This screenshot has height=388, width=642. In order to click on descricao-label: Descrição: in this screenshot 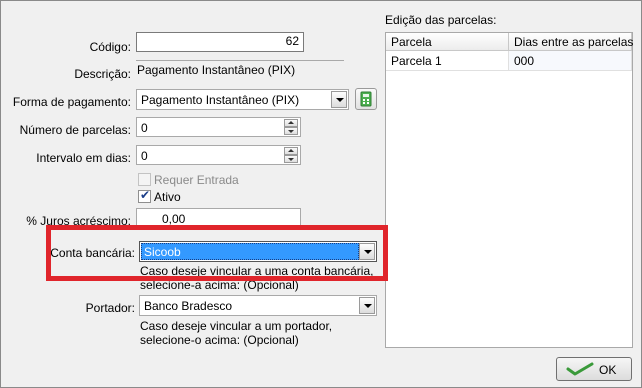, I will do `click(102, 74)`.